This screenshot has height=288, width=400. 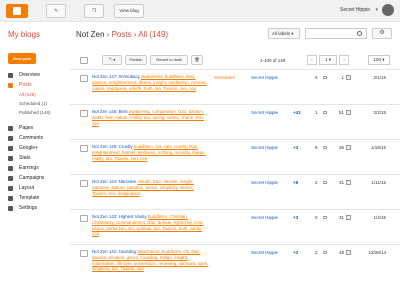 I want to click on sidebar-item-stats: Stats, so click(x=35, y=158).